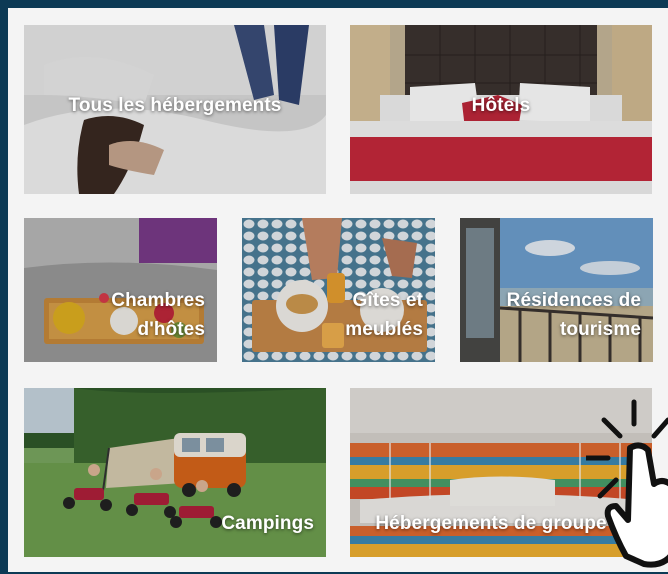 Image resolution: width=668 pixels, height=574 pixels. I want to click on tile-label: Chambres d'hôtes, so click(158, 315).